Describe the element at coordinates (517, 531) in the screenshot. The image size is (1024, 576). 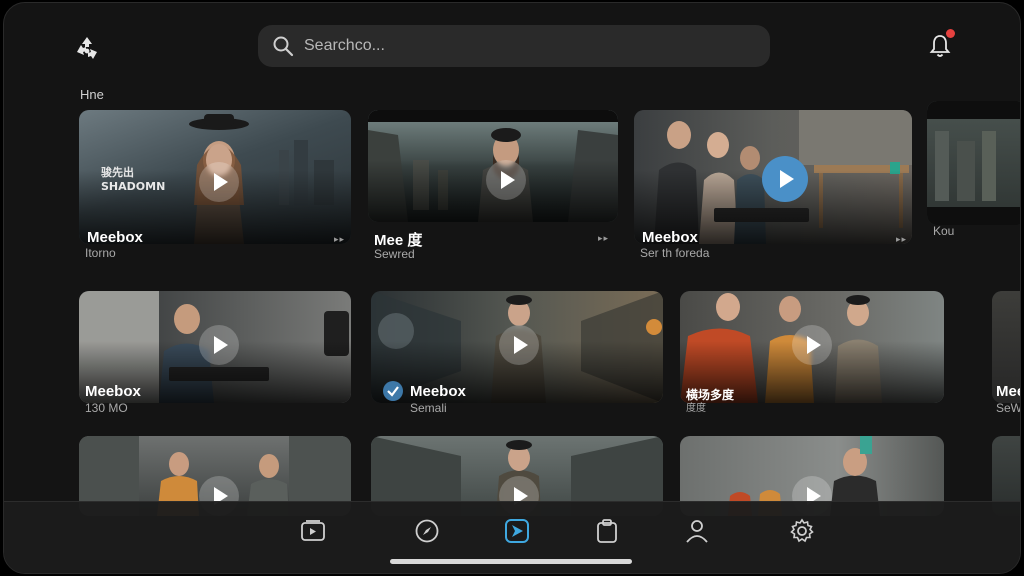
I see `send-icon` at that location.